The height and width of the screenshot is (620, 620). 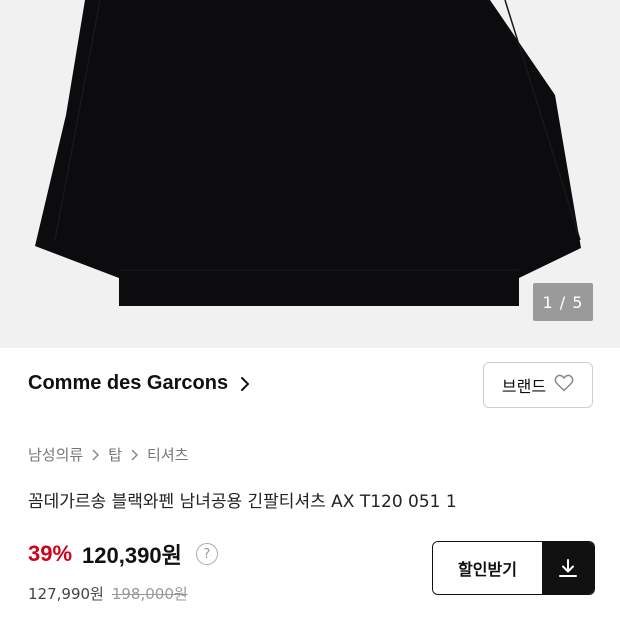 I want to click on get-discount-button: 할인받기, so click(x=513, y=568).